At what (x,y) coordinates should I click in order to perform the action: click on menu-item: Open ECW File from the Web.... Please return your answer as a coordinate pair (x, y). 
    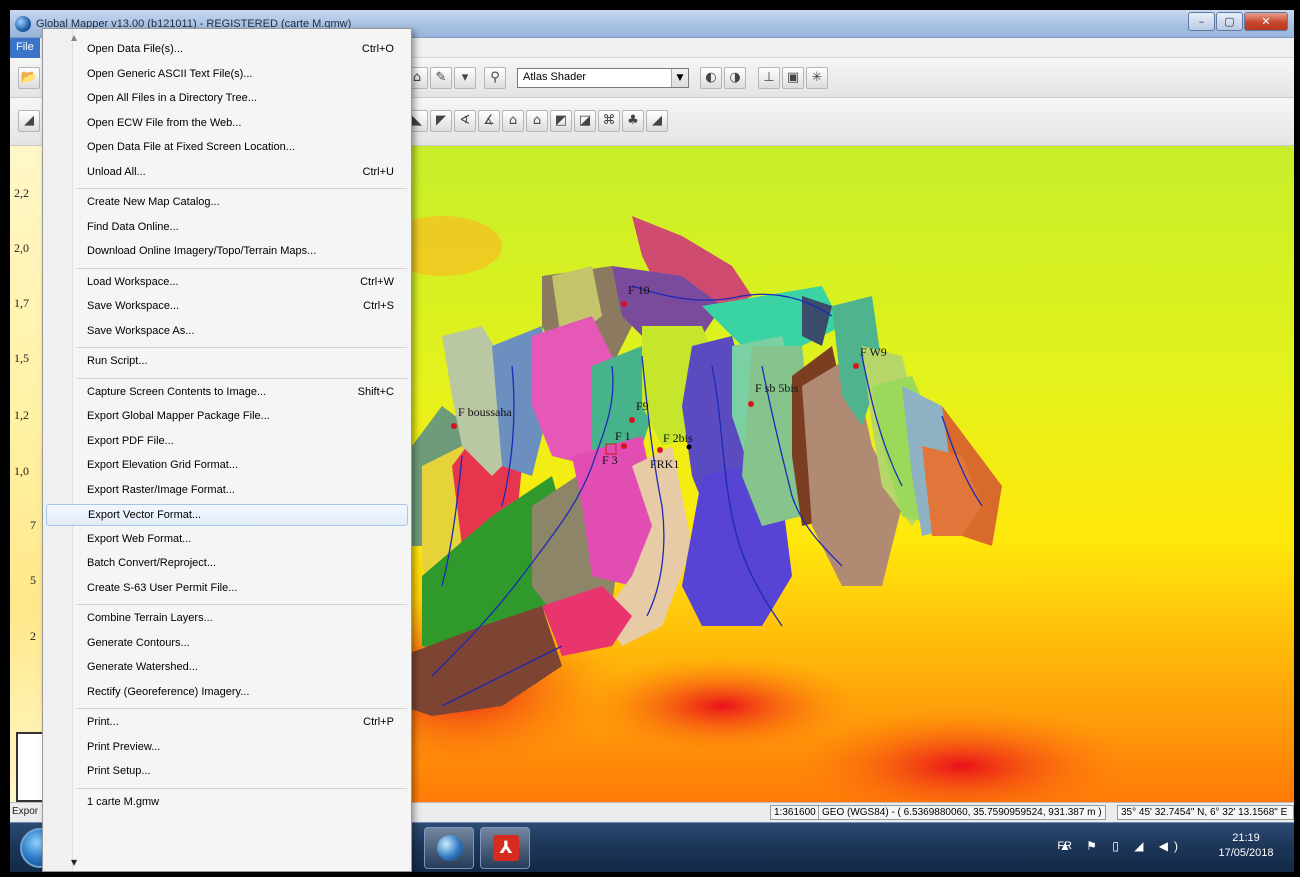
    Looking at the image, I should click on (227, 124).